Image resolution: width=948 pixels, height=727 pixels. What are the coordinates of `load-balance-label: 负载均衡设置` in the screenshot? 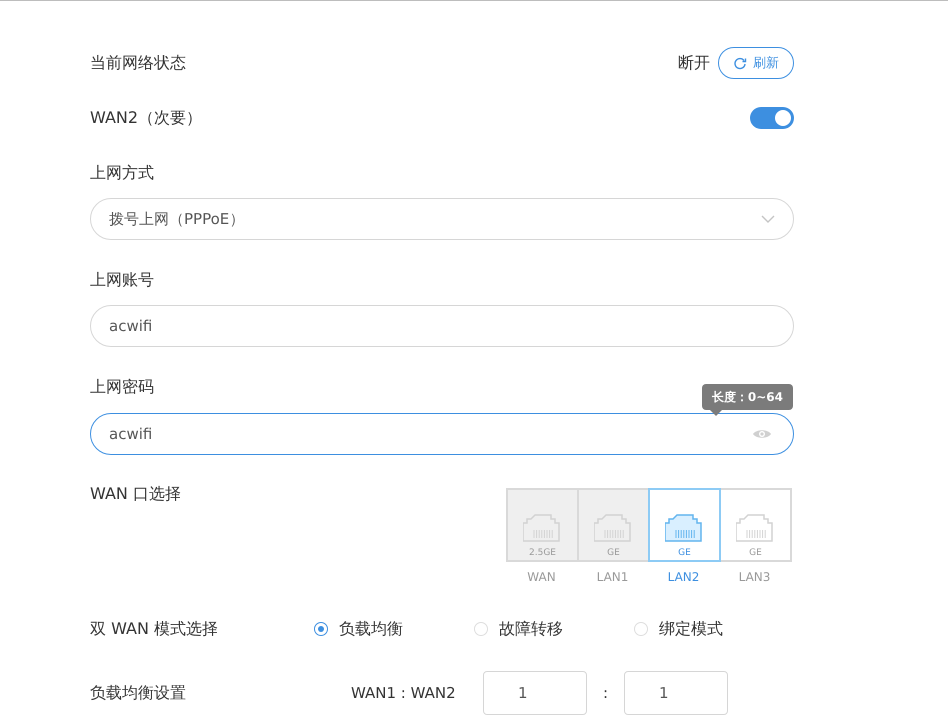 It's located at (138, 693).